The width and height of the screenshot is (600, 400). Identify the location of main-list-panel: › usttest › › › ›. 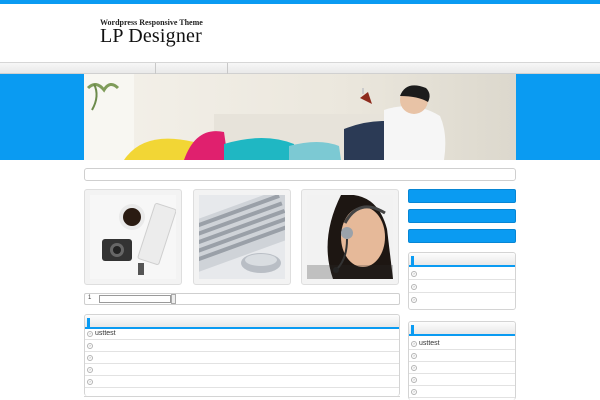
(242, 355).